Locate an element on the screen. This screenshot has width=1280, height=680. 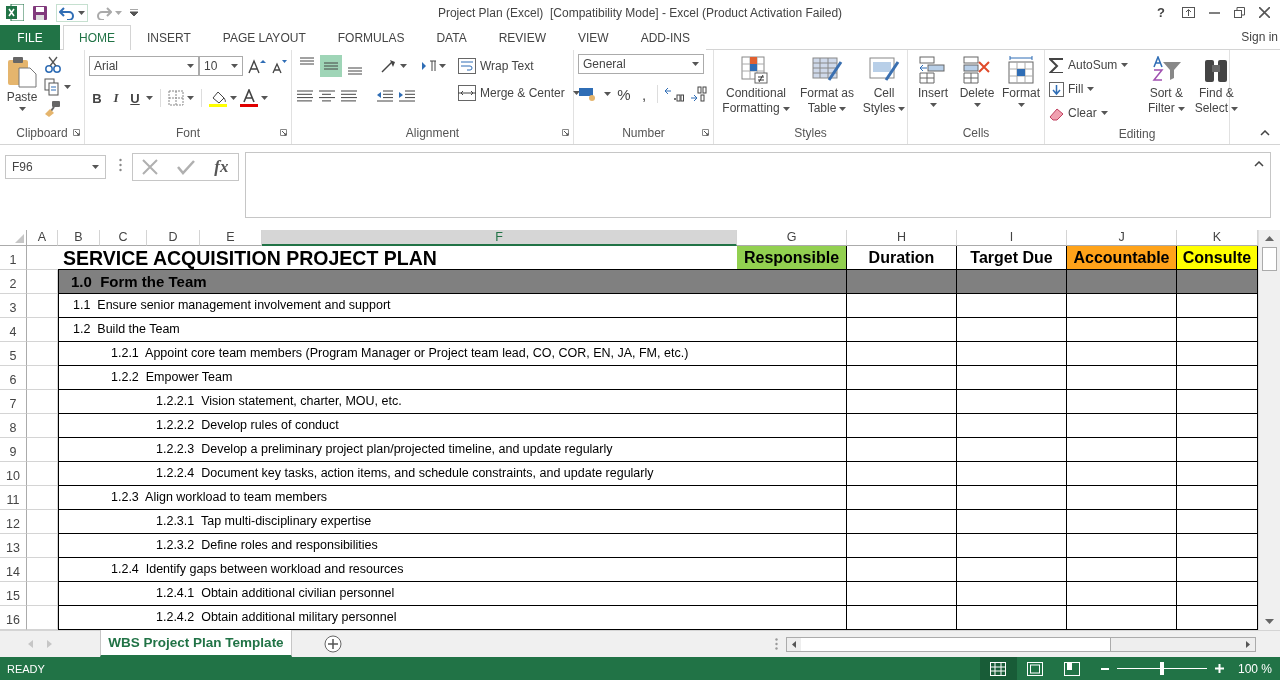
font-size-field: 10 is located at coordinates (221, 66).